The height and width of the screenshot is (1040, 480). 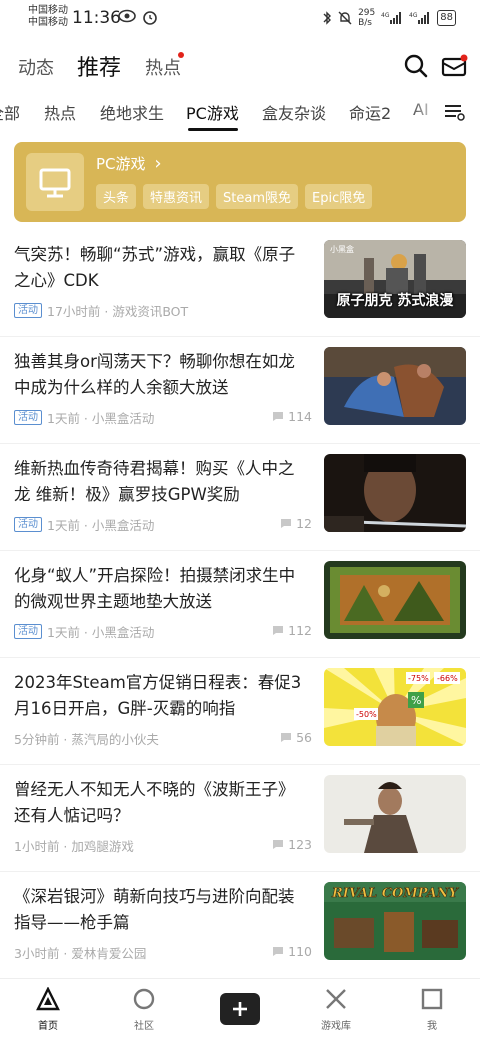 I want to click on clock: 11:36, so click(x=96, y=18).